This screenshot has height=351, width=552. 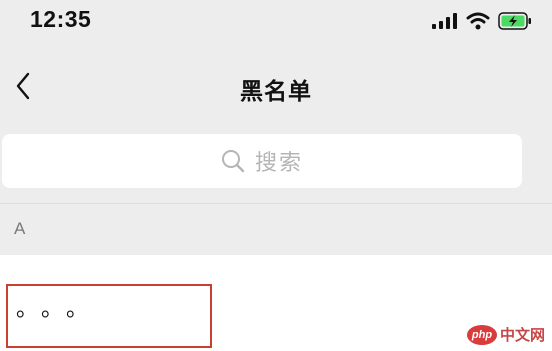 What do you see at coordinates (276, 91) in the screenshot?
I see `page-title: 黑名单` at bounding box center [276, 91].